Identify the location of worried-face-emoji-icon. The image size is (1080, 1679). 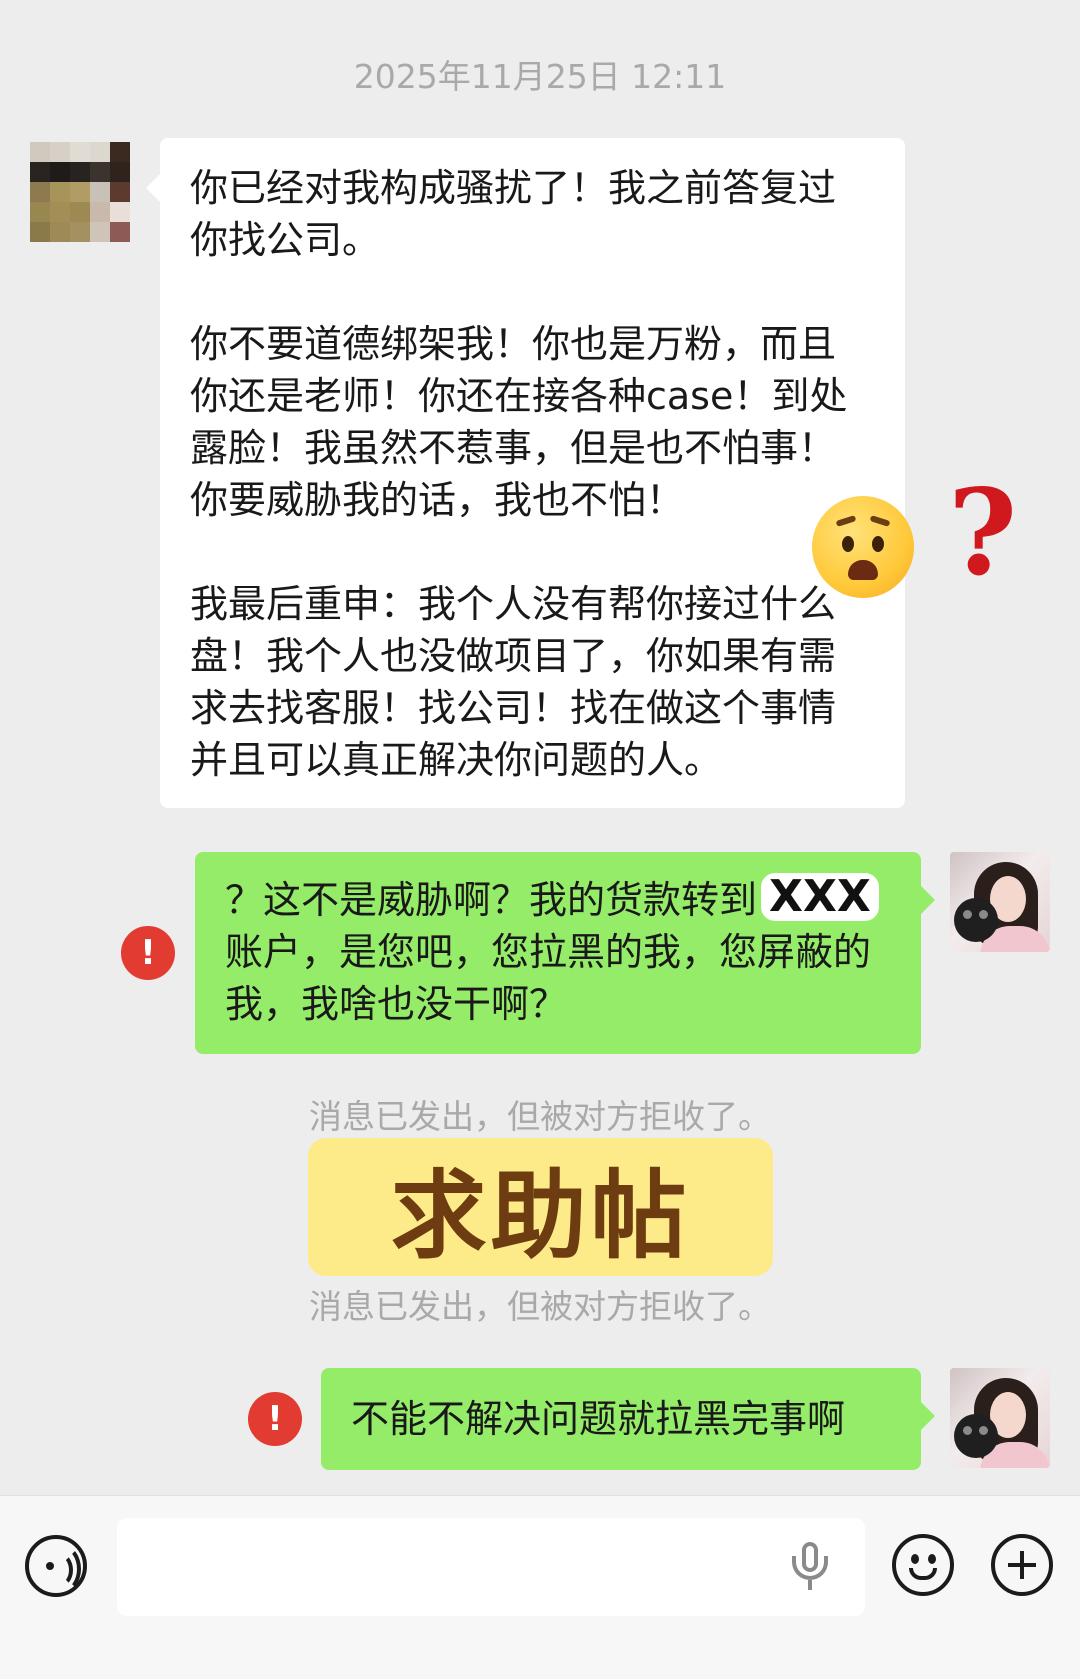
(863, 547).